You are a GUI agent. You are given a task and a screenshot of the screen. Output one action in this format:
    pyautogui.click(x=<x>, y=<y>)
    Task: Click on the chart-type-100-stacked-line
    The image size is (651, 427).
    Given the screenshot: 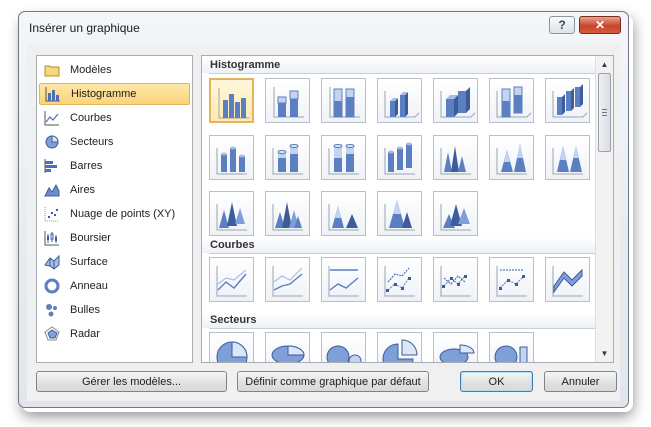 What is the action you would take?
    pyautogui.click(x=343, y=279)
    